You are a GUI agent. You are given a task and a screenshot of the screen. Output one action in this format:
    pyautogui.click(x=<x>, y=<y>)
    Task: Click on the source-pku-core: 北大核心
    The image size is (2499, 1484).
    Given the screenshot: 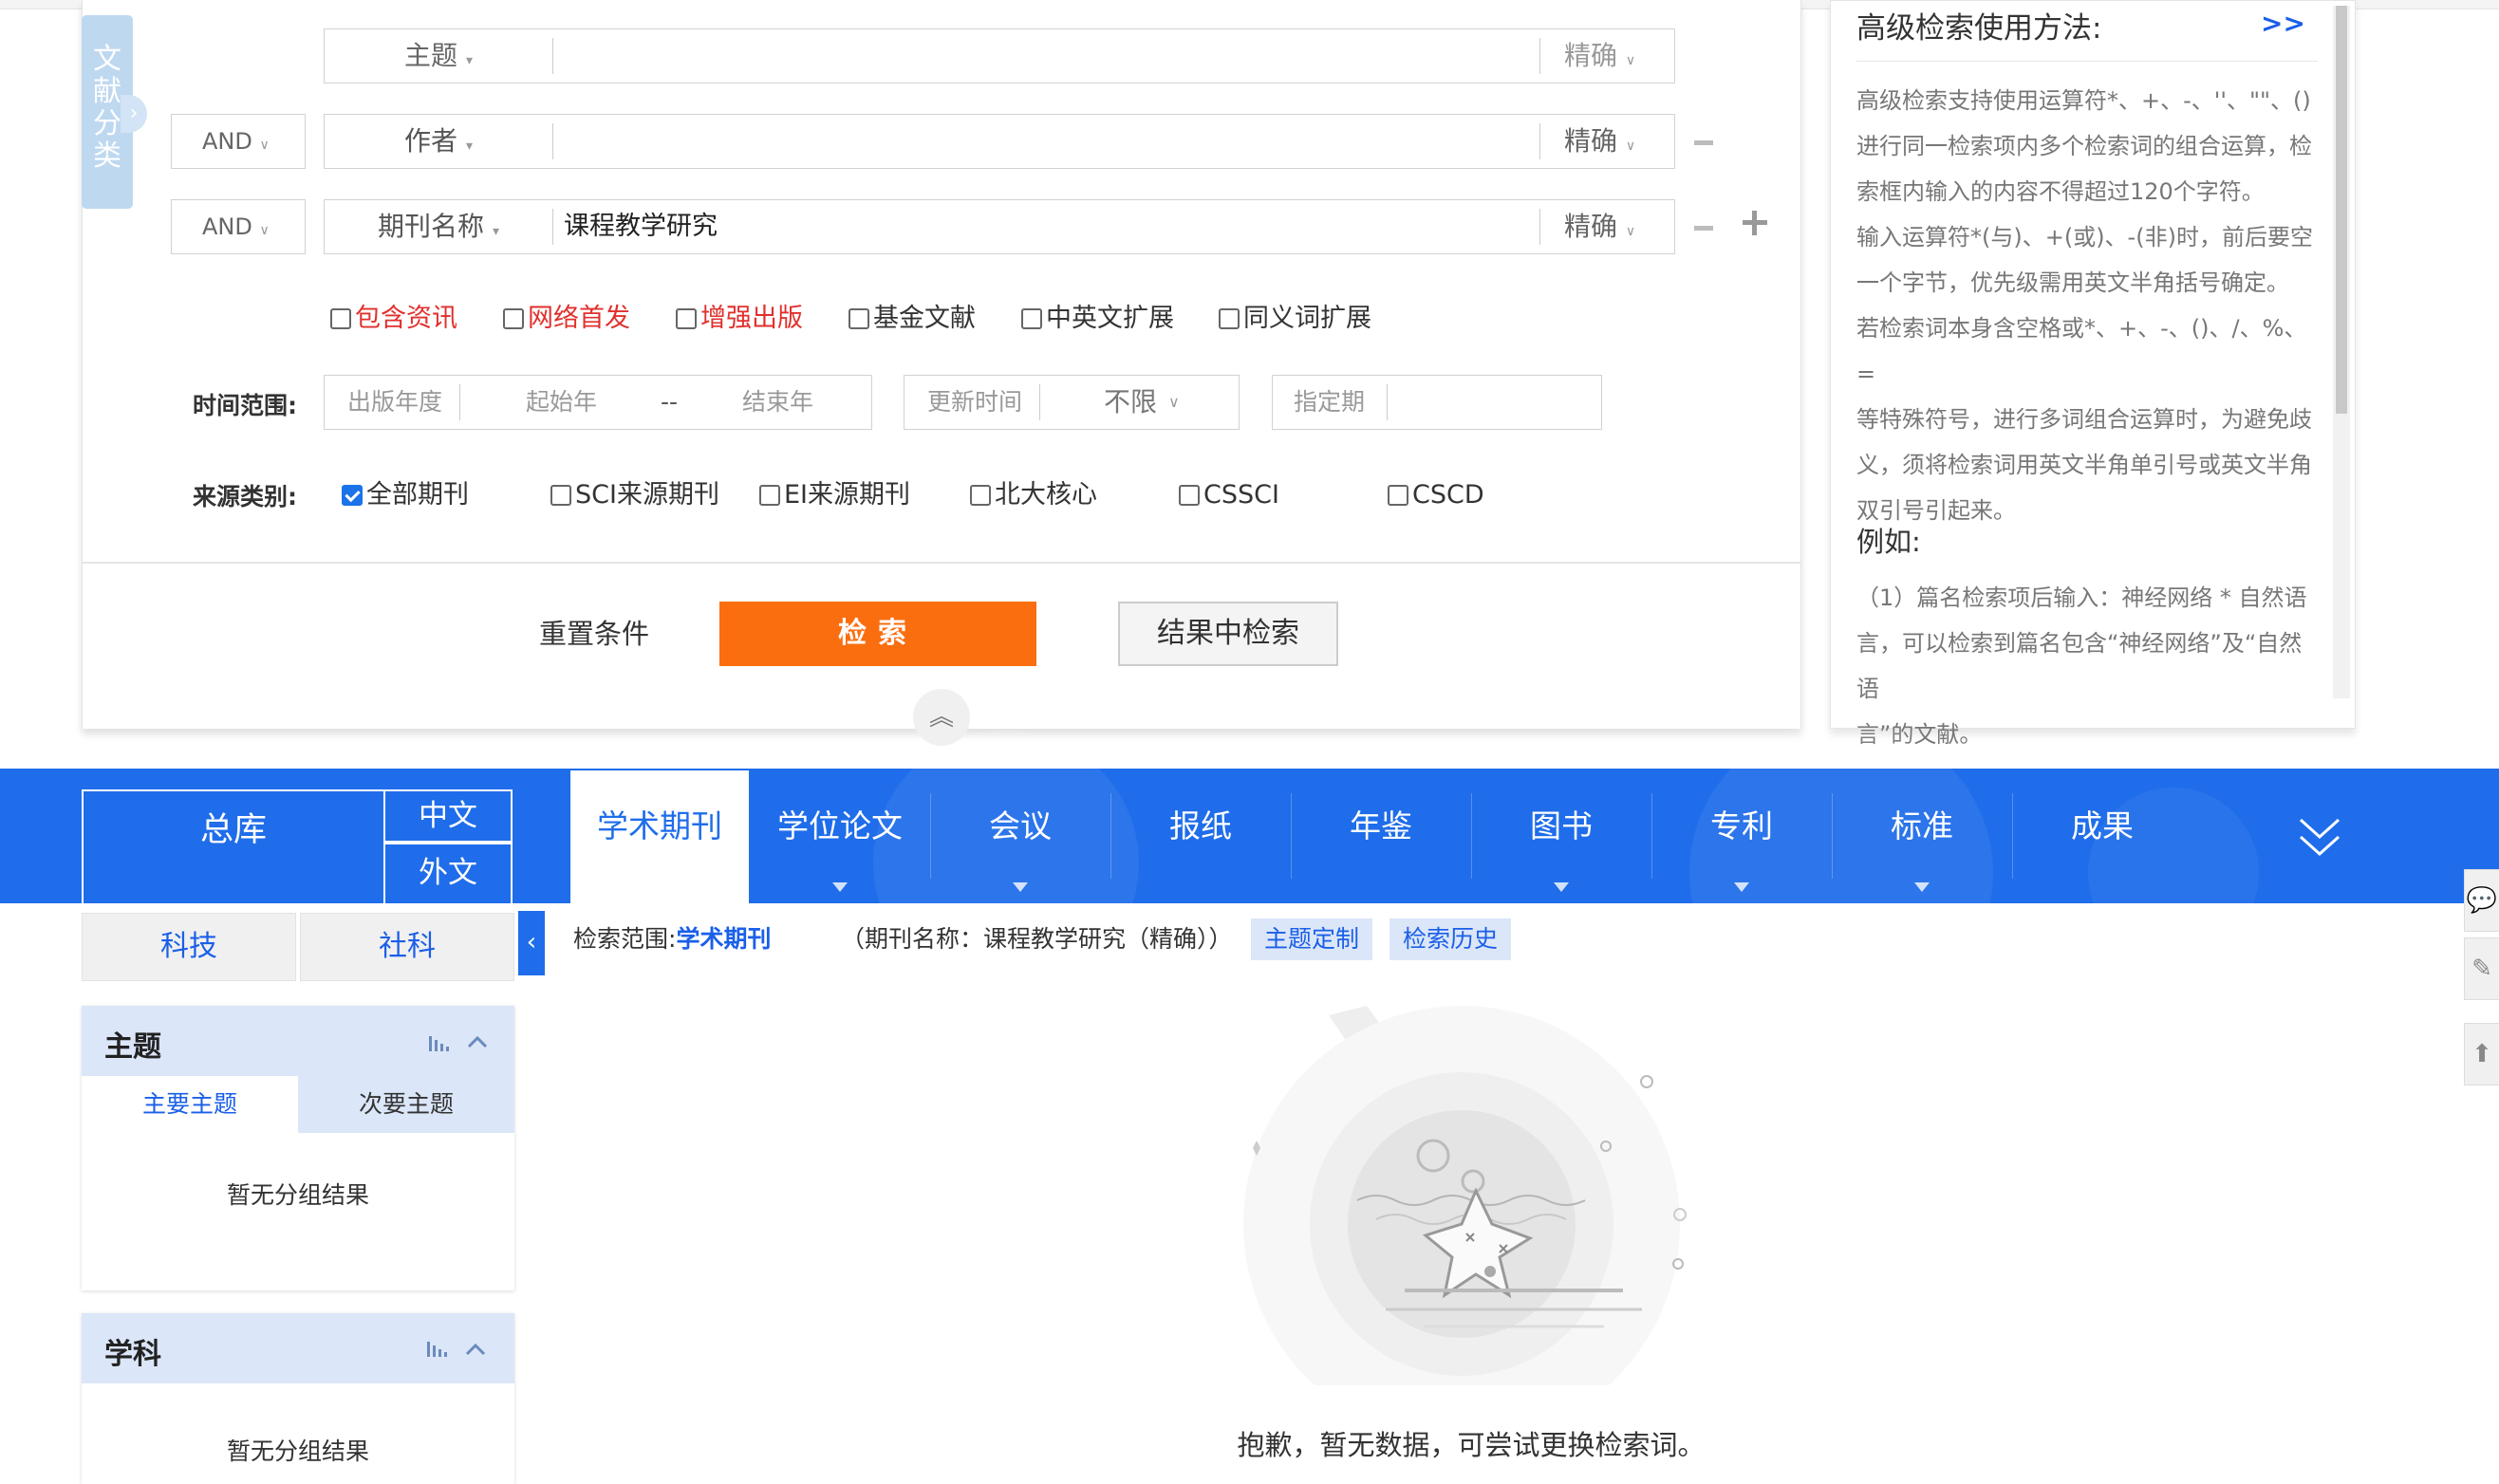 What is the action you would take?
    pyautogui.click(x=1033, y=495)
    